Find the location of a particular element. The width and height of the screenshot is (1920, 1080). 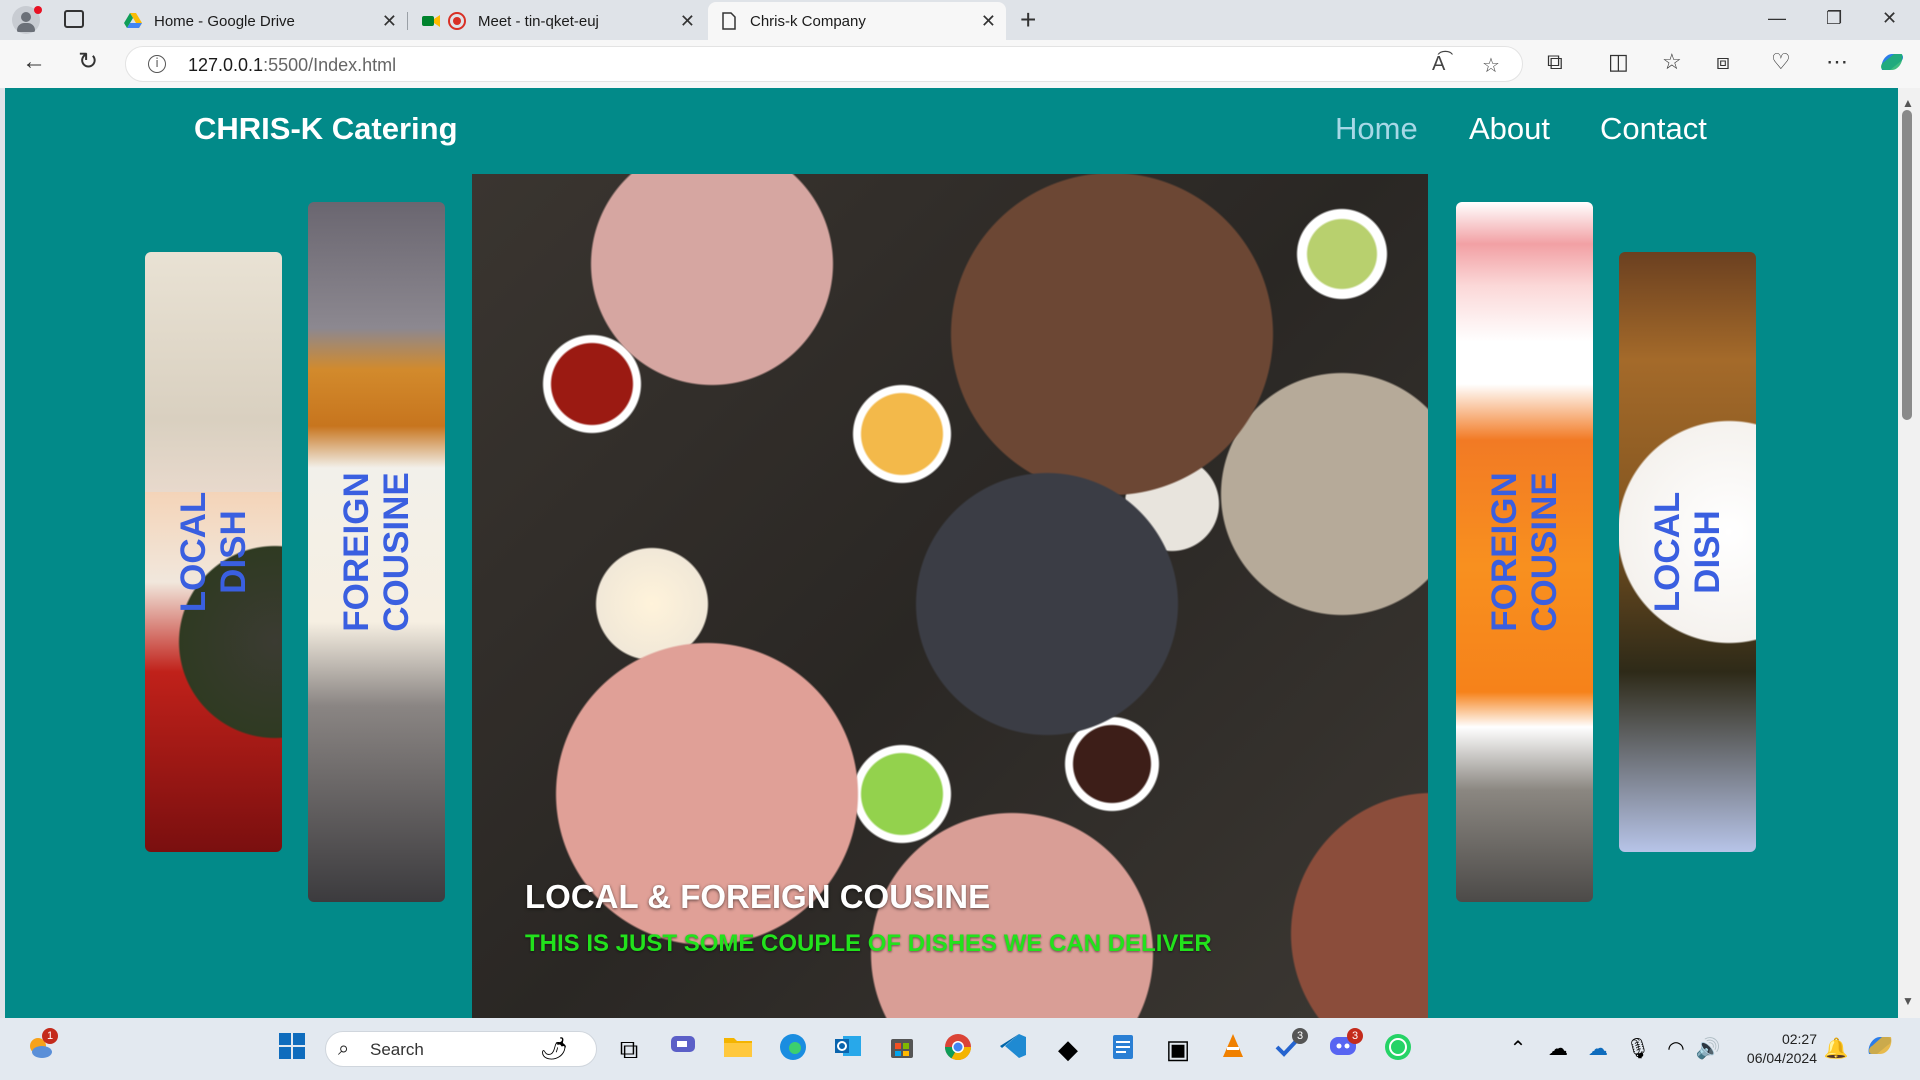

whatsapp-icon is located at coordinates (1398, 1051).